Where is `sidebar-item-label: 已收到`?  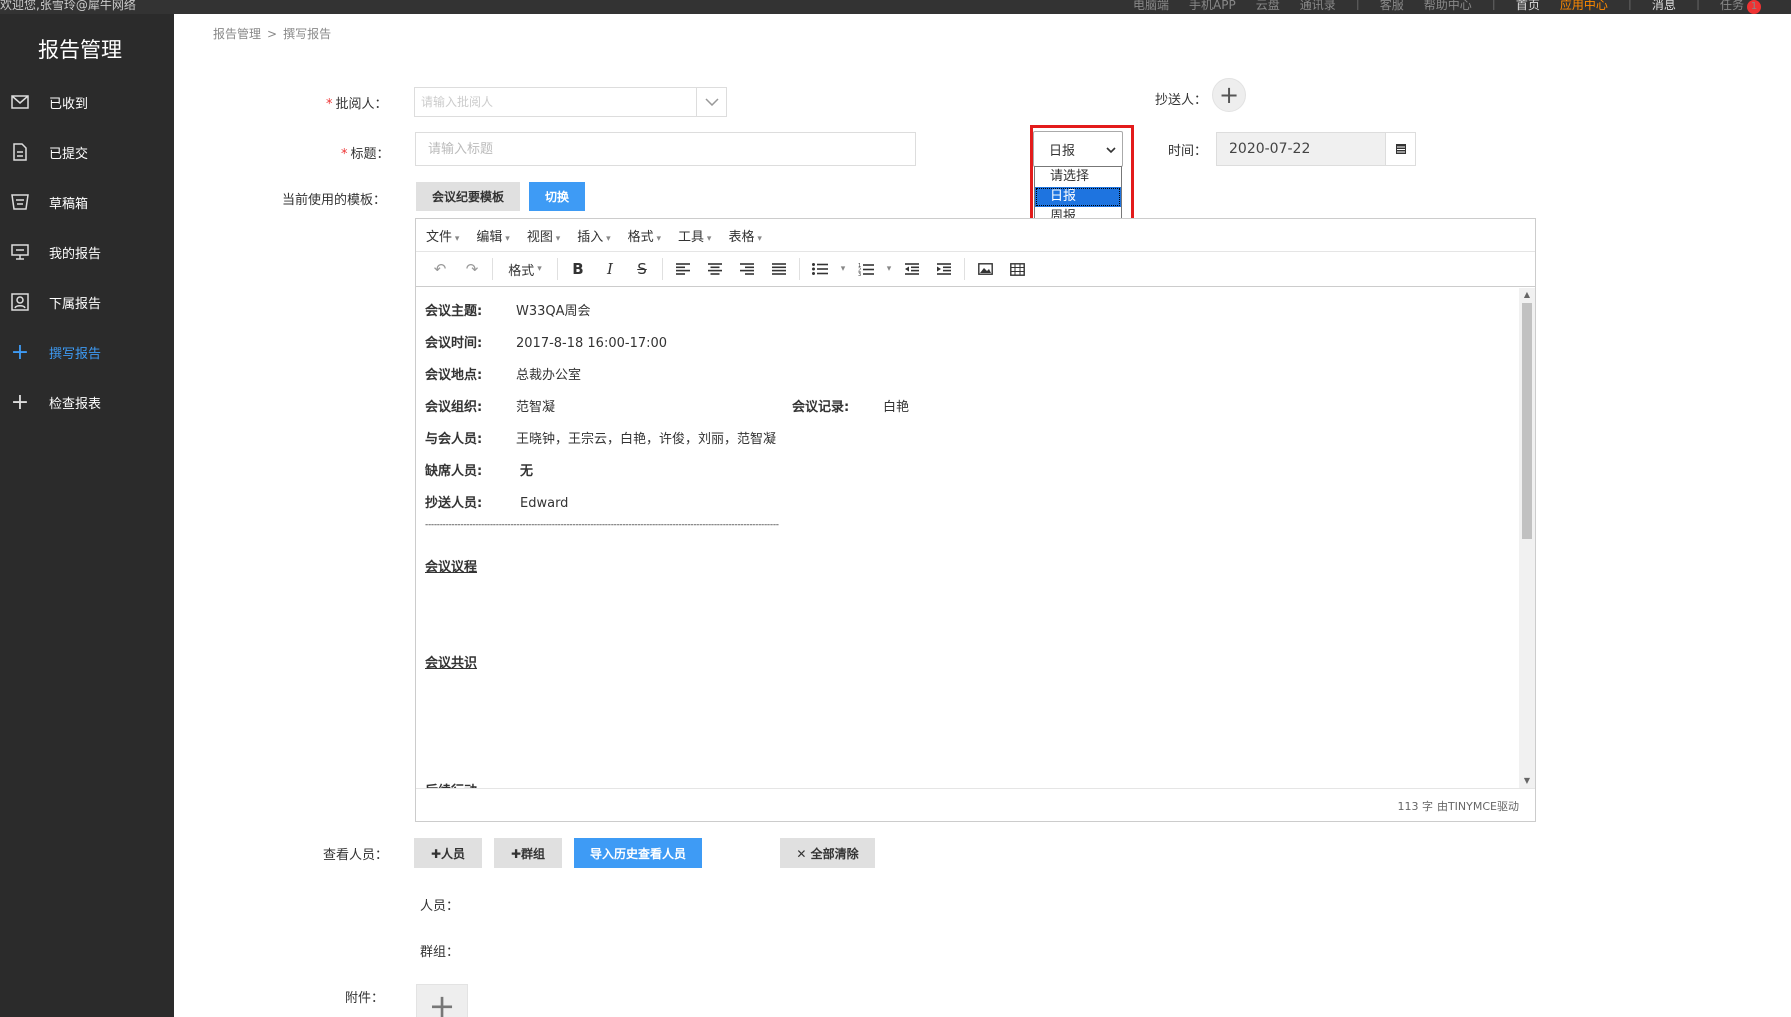 sidebar-item-label: 已收到 is located at coordinates (69, 104).